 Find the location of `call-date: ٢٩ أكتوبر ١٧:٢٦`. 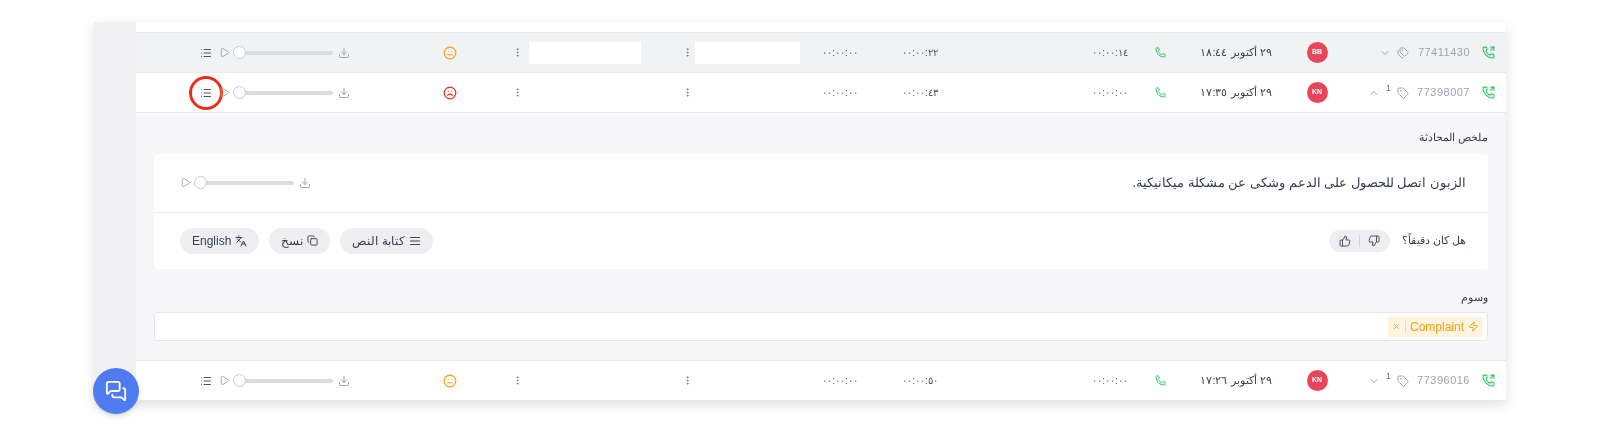

call-date: ٢٩ أكتوبر ١٧:٢٦ is located at coordinates (1236, 380).